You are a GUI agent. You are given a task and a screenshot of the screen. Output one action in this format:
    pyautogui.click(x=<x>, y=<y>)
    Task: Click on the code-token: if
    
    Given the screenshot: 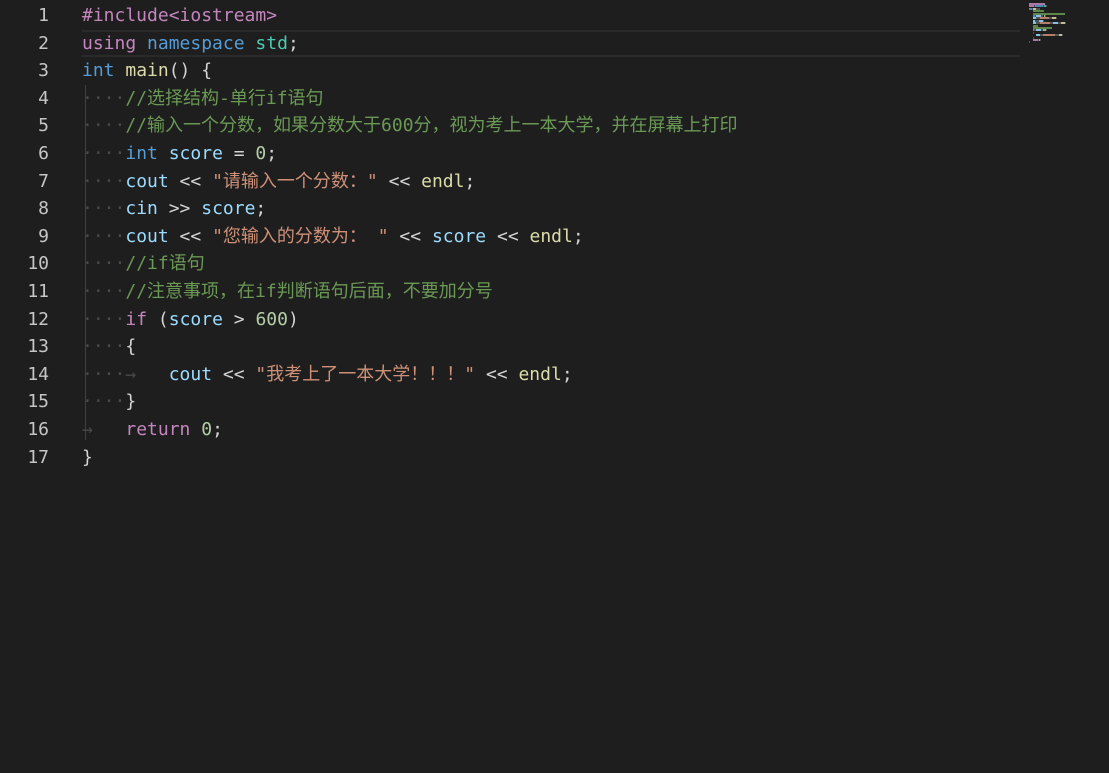 What is the action you would take?
    pyautogui.click(x=136, y=319)
    